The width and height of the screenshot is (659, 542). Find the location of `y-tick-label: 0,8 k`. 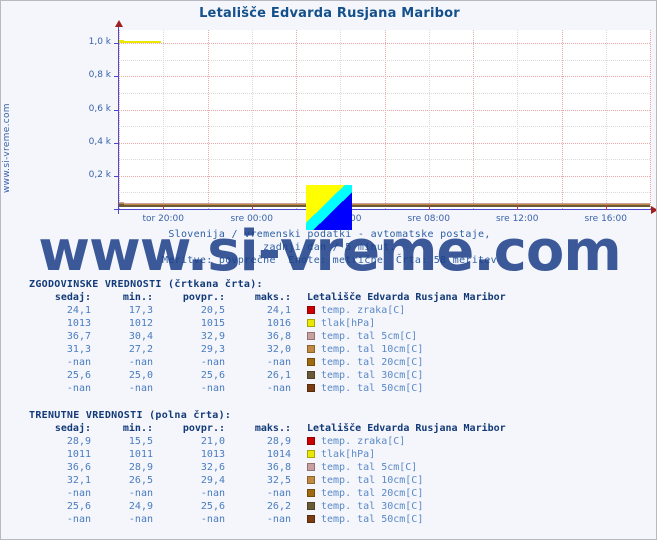

y-tick-label: 0,8 k is located at coordinates (99, 75).